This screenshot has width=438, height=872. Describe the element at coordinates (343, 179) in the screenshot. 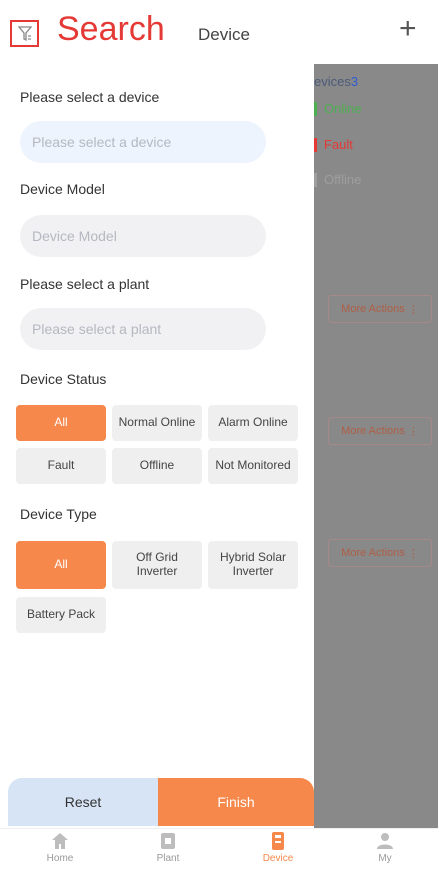

I see `status-offline-label: Offline` at that location.